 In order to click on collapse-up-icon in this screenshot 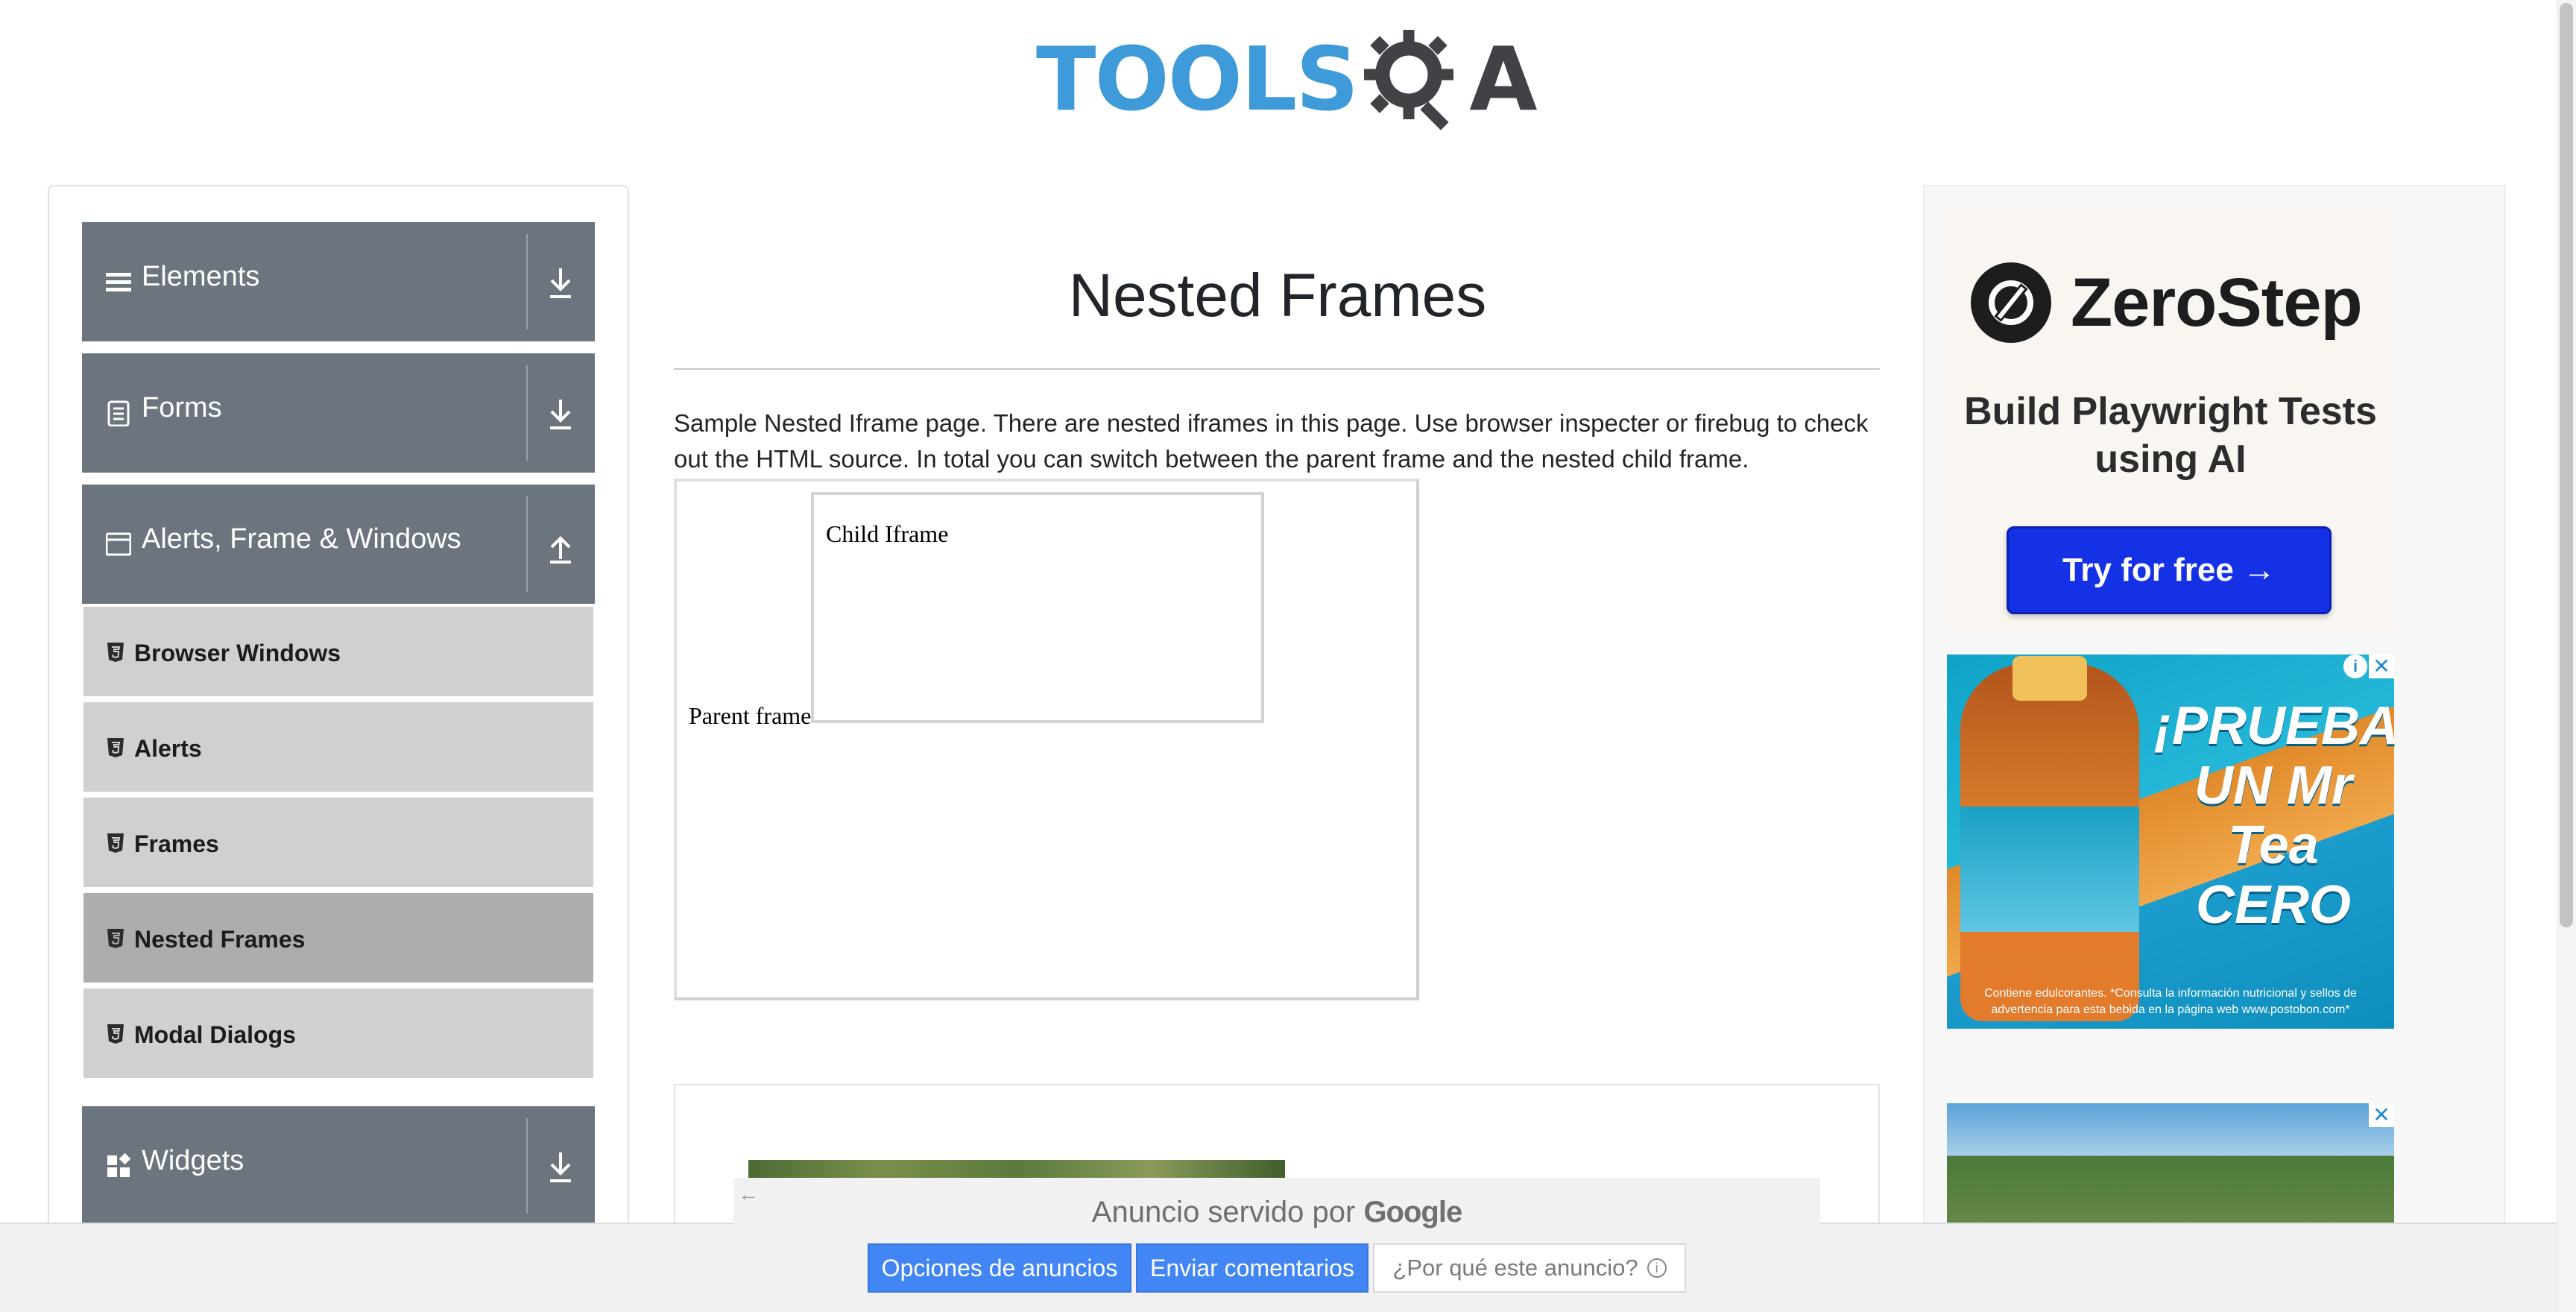, I will do `click(560, 546)`.